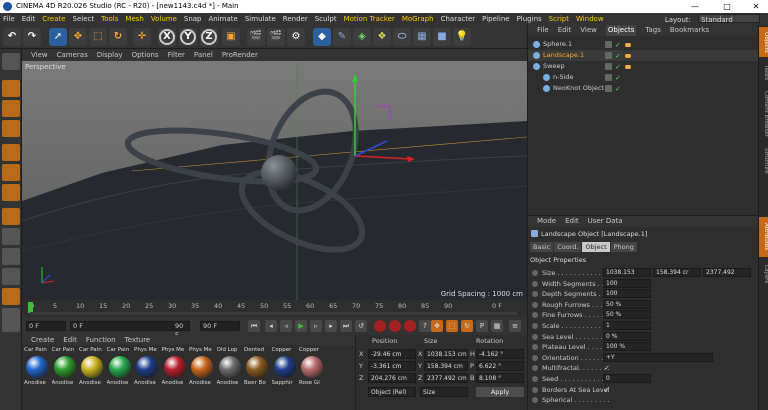 This screenshot has height=410, width=768. Describe the element at coordinates (643, 88) in the screenshot. I see `object-row: NeoKnot Object ✓` at that location.